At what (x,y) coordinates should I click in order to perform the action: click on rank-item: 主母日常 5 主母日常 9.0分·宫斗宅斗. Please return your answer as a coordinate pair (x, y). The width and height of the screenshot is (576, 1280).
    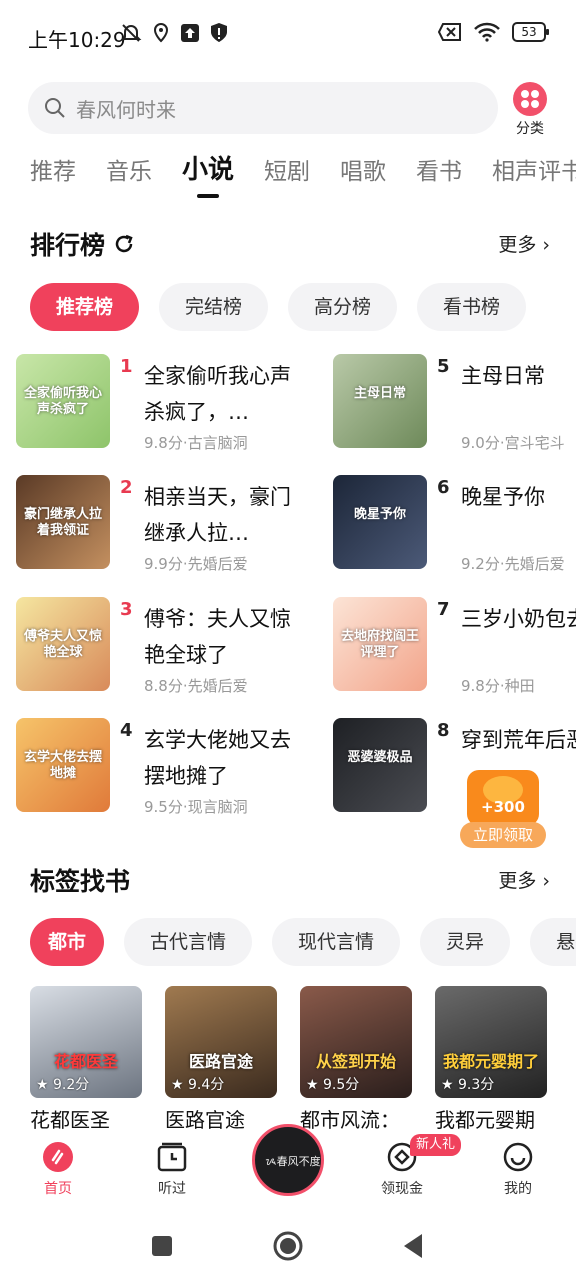
    Looking at the image, I should click on (454, 404).